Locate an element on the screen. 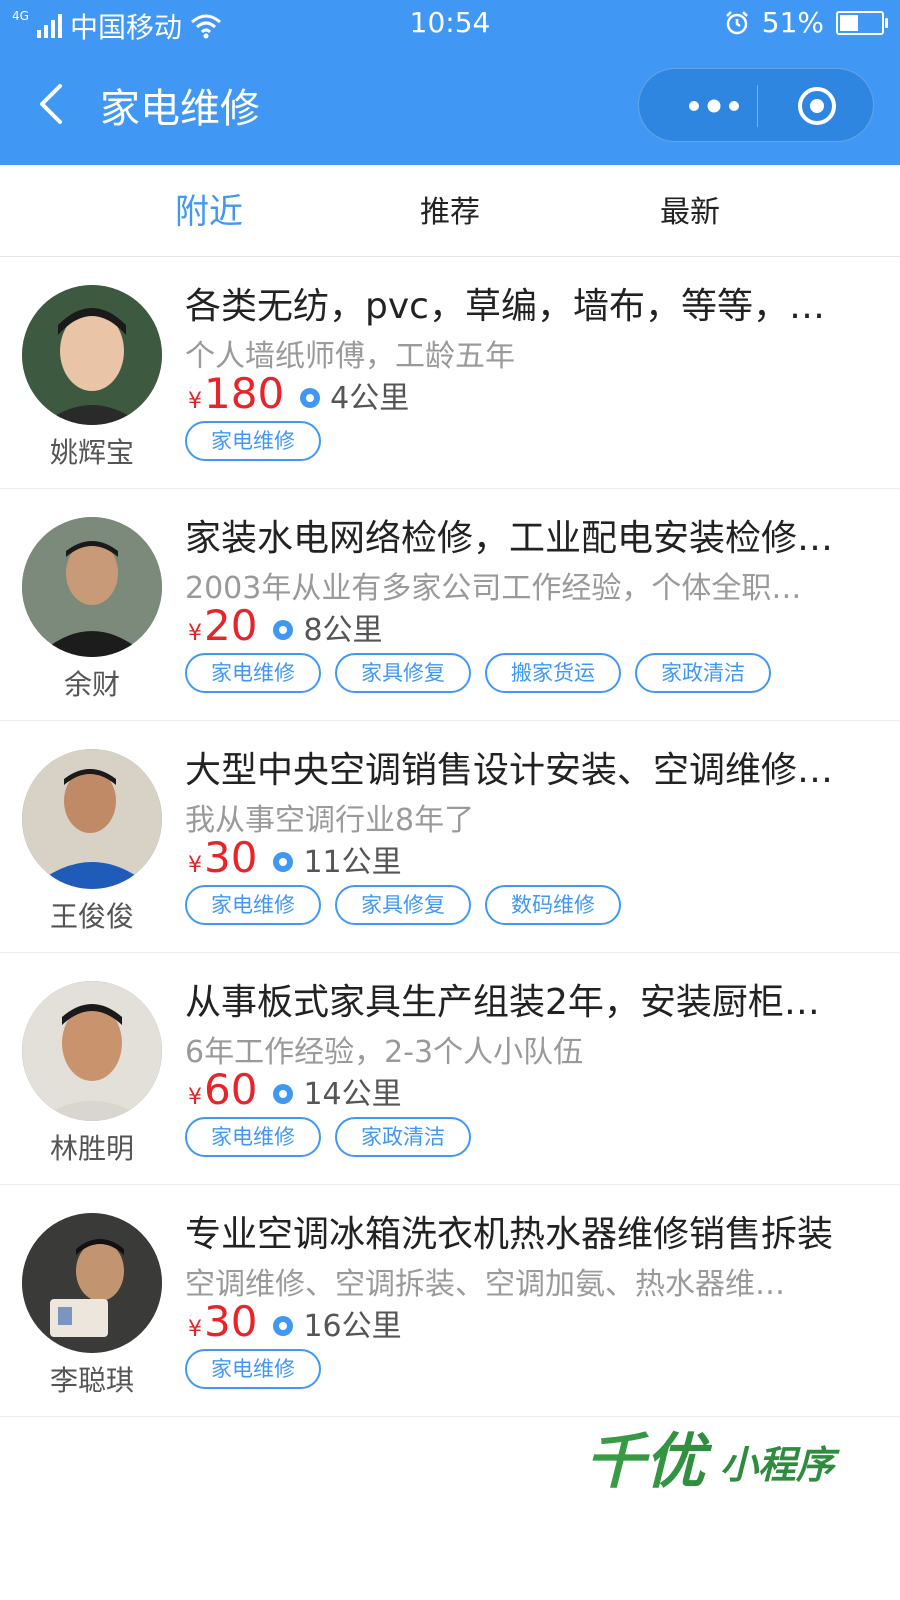 Image resolution: width=900 pixels, height=1600 pixels. tag-list: 家电维修 家具修复 搬家货运 家政清洁 is located at coordinates (478, 673).